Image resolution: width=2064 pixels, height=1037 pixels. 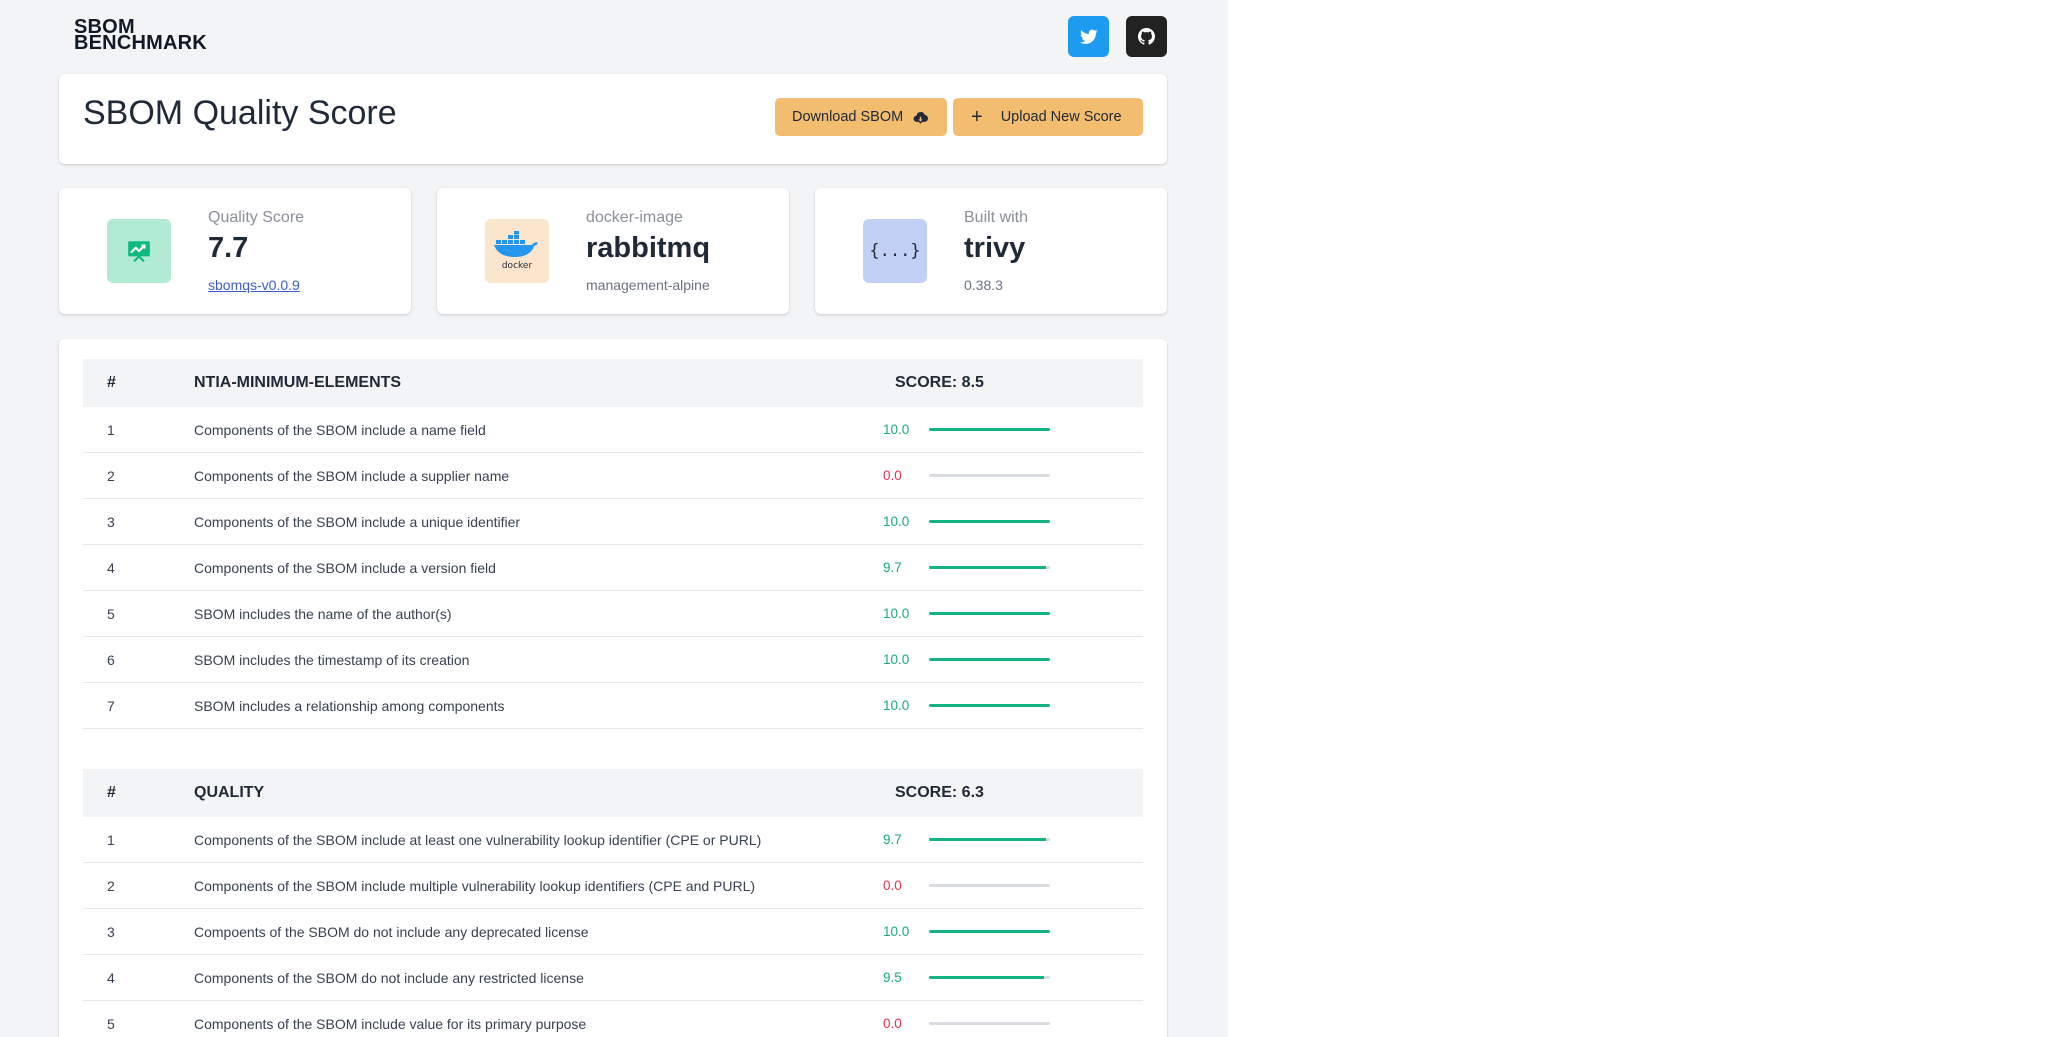 I want to click on sbomqs-version-link: sbomqs-v0.0.9, so click(x=254, y=285).